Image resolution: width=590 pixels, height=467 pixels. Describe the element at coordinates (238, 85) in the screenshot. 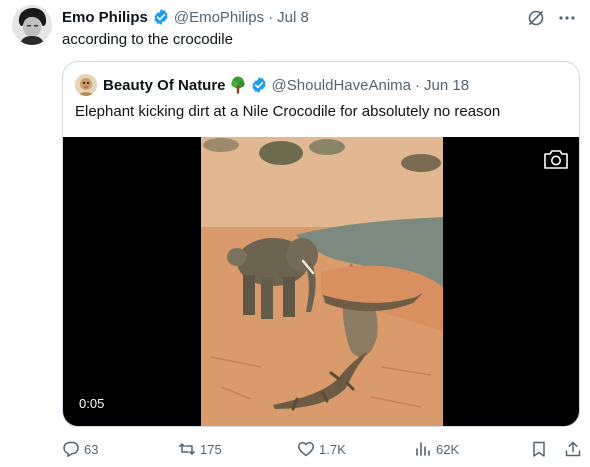

I see `tree-icon` at that location.